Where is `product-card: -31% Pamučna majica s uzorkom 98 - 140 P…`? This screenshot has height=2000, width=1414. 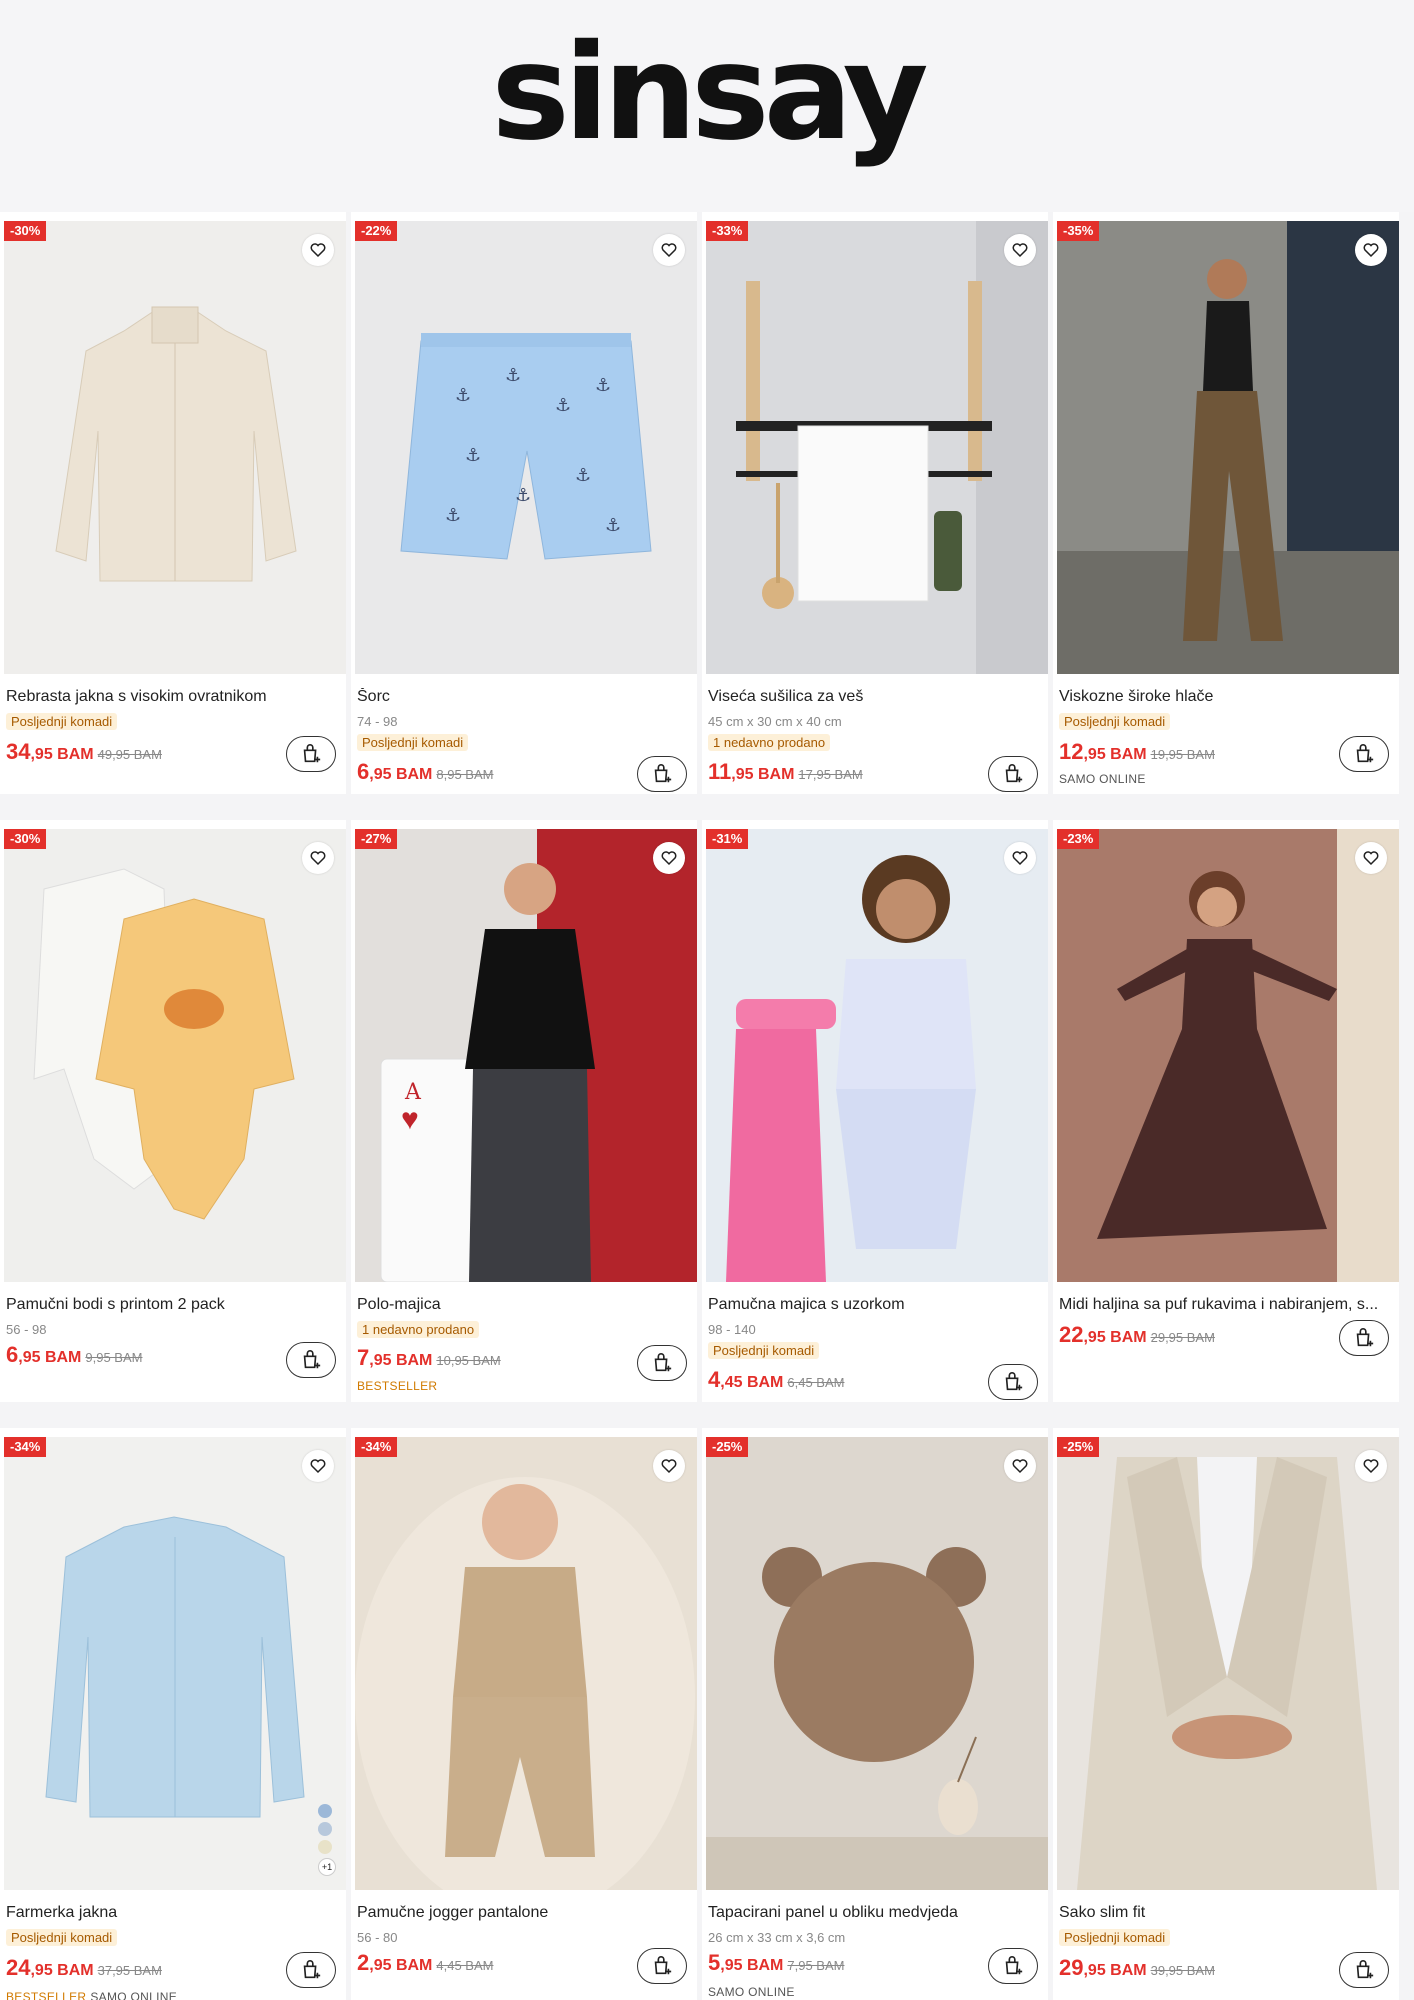 product-card: -31% Pamučna majica s uzorkom 98 - 140 P… is located at coordinates (875, 1111).